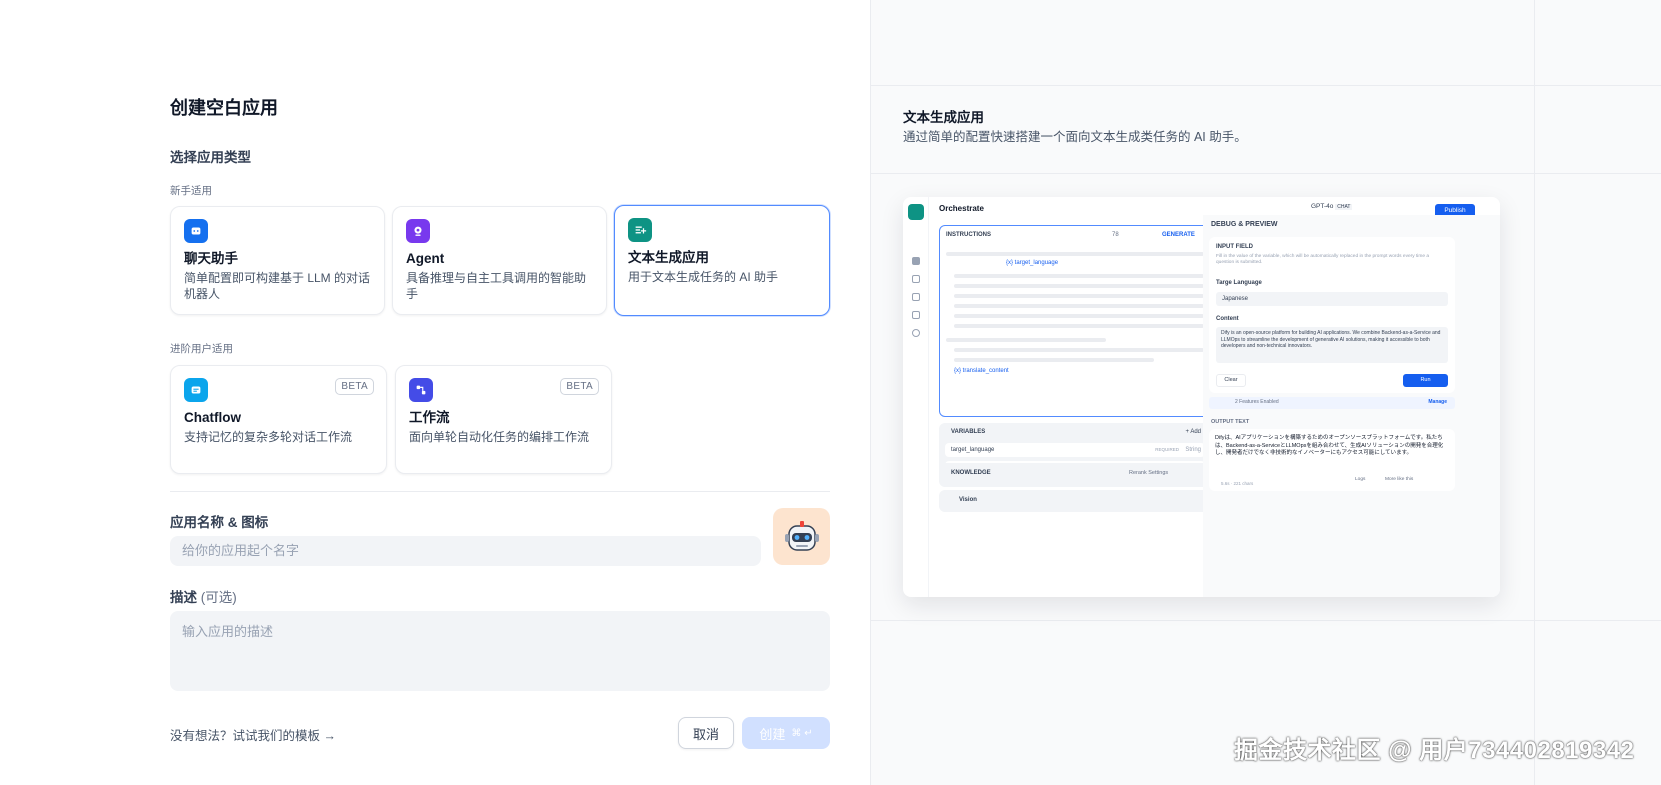  What do you see at coordinates (421, 390) in the screenshot?
I see `workflow-icon` at bounding box center [421, 390].